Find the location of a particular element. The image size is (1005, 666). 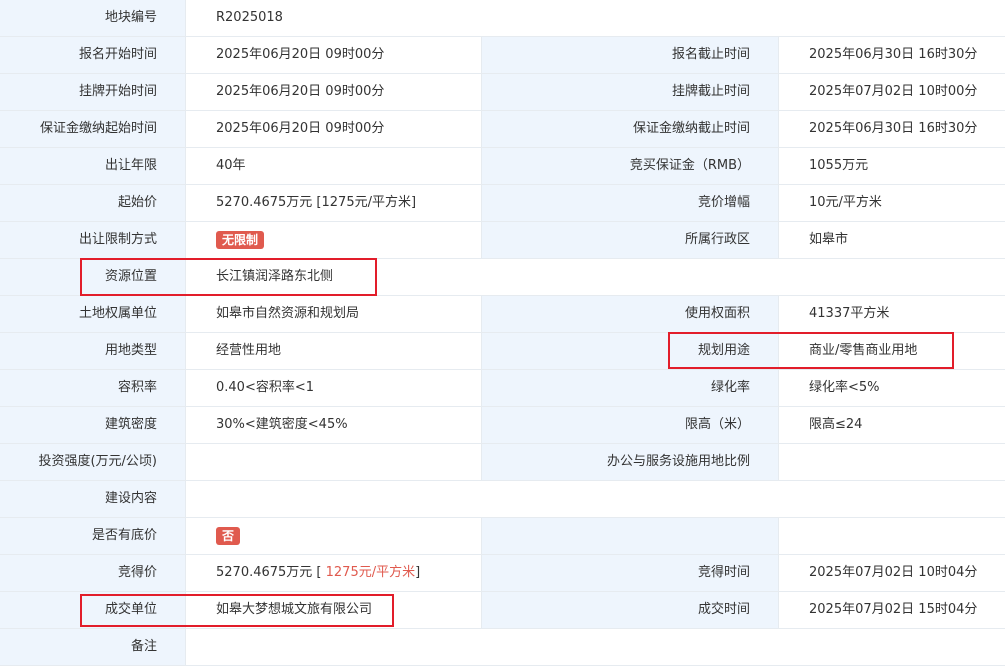

row-plot-ratio-green: 容积率 0.40<容积率<1 绿化率 绿化率<5% is located at coordinates (502, 388).